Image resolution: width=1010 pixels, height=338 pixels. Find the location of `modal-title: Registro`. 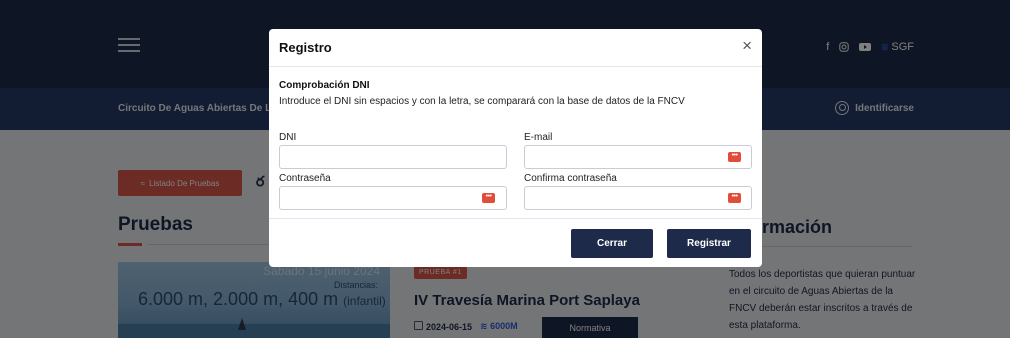

modal-title: Registro is located at coordinates (305, 47).